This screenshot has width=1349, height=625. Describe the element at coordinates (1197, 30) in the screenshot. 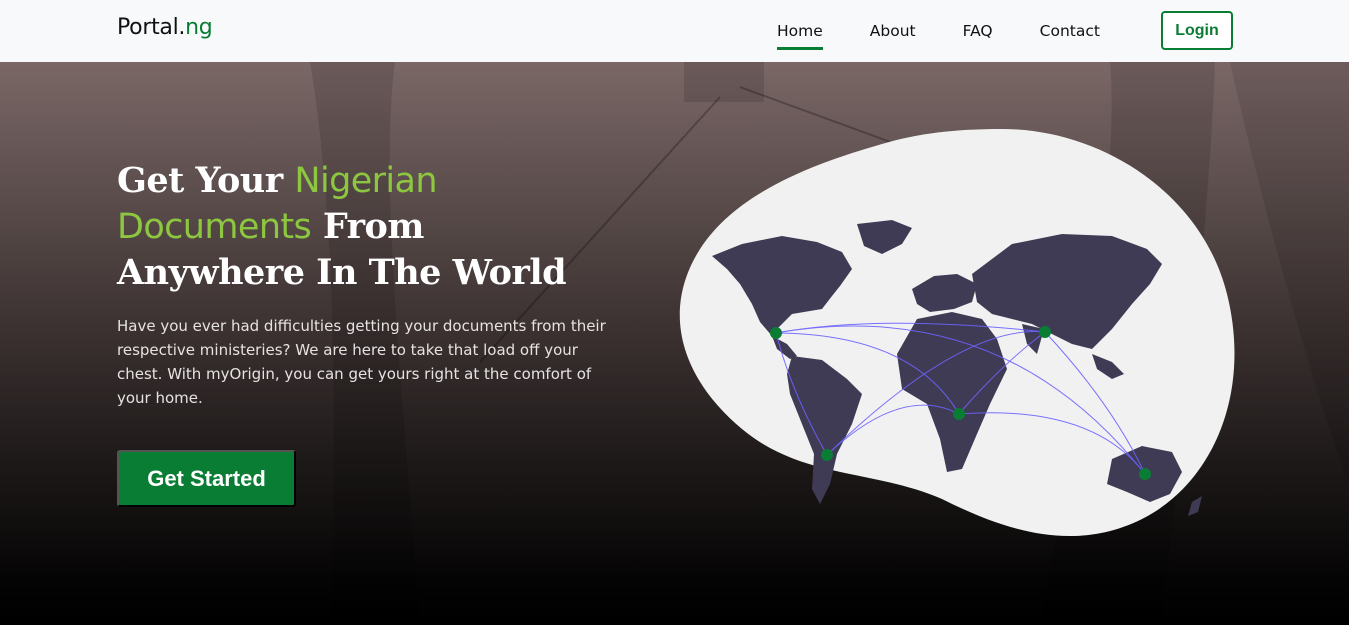

I see `login-button: Login` at that location.